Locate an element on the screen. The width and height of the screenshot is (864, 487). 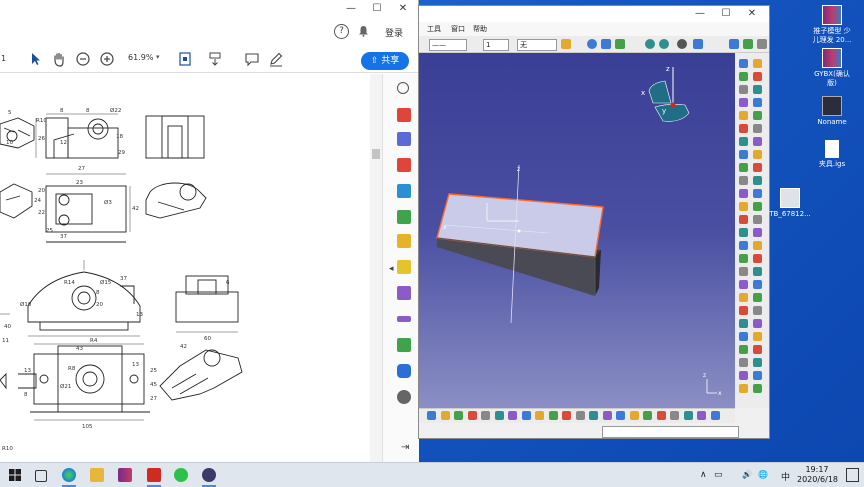
bell-icon is located at coordinates (363, 31).